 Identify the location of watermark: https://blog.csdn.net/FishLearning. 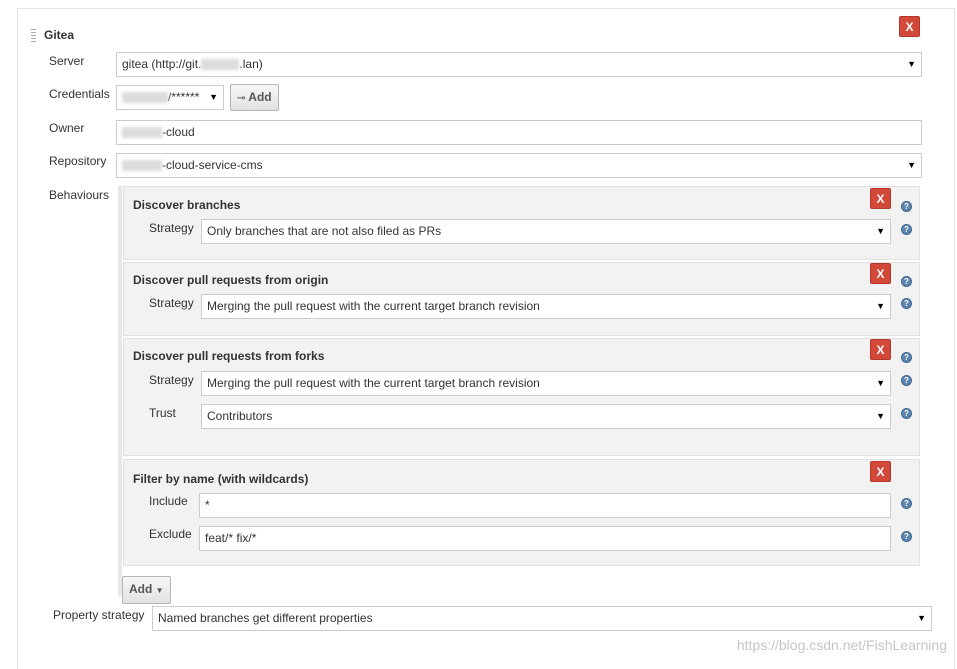
(841, 645).